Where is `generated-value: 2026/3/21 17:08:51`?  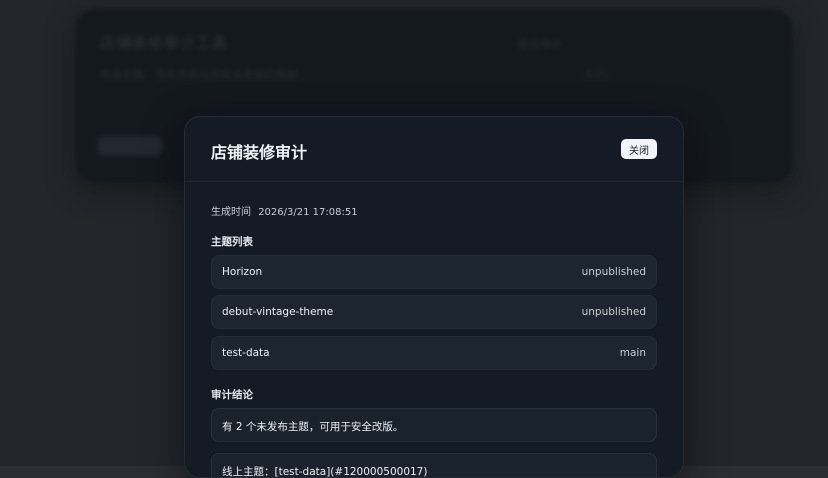
generated-value: 2026/3/21 17:08:51 is located at coordinates (308, 212).